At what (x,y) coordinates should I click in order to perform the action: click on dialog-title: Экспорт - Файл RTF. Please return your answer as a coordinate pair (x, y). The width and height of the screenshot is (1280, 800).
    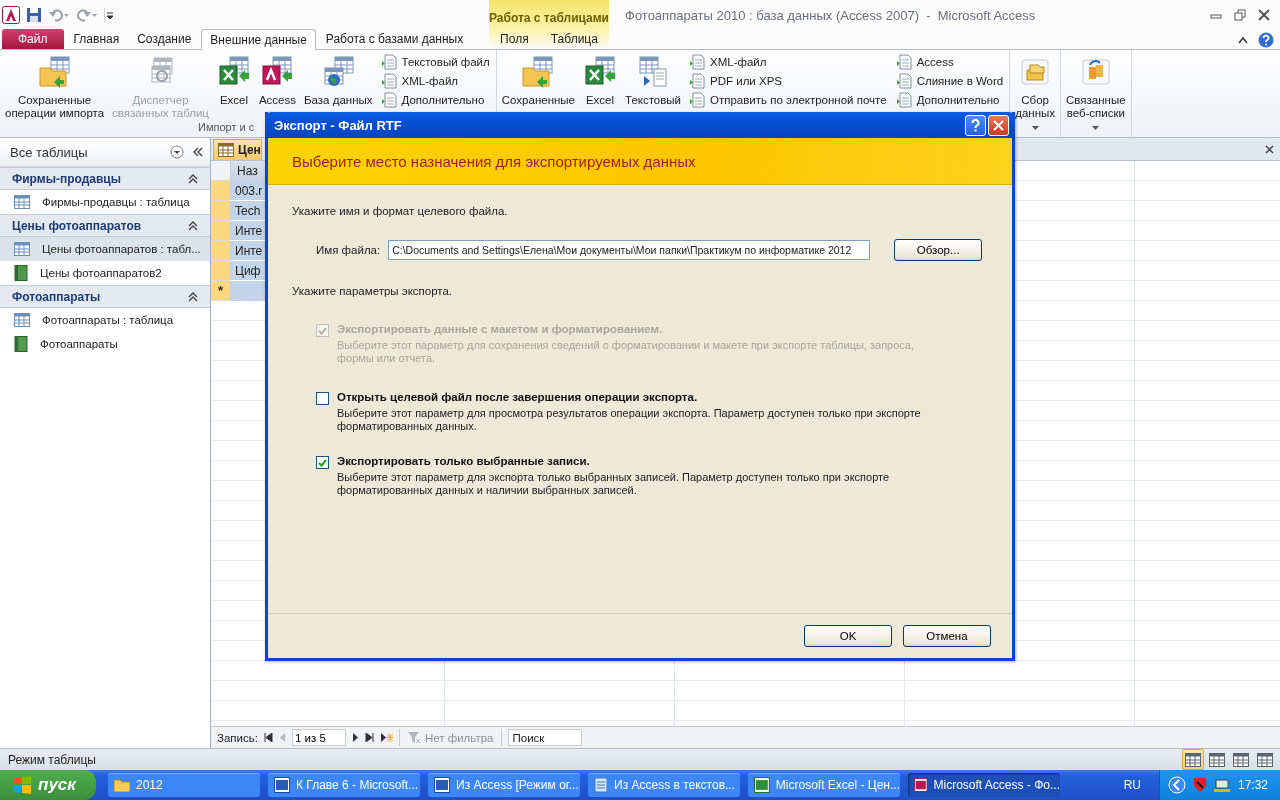
    Looking at the image, I should click on (338, 125).